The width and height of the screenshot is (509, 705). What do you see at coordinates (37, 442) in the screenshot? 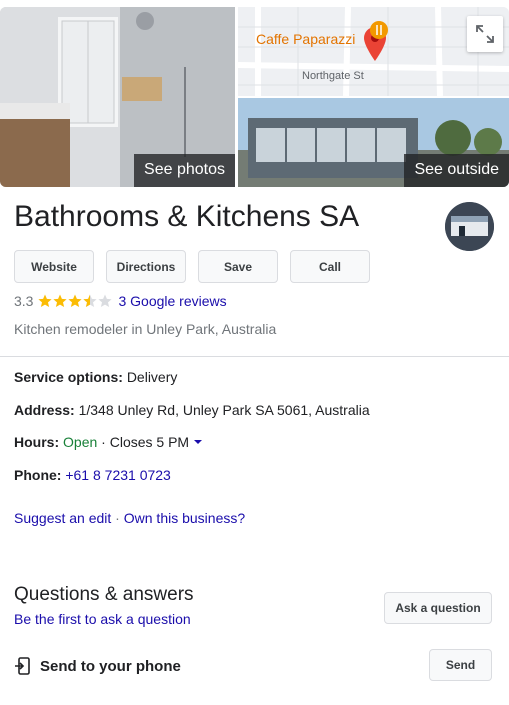
I see `hours-label: Hours:` at bounding box center [37, 442].